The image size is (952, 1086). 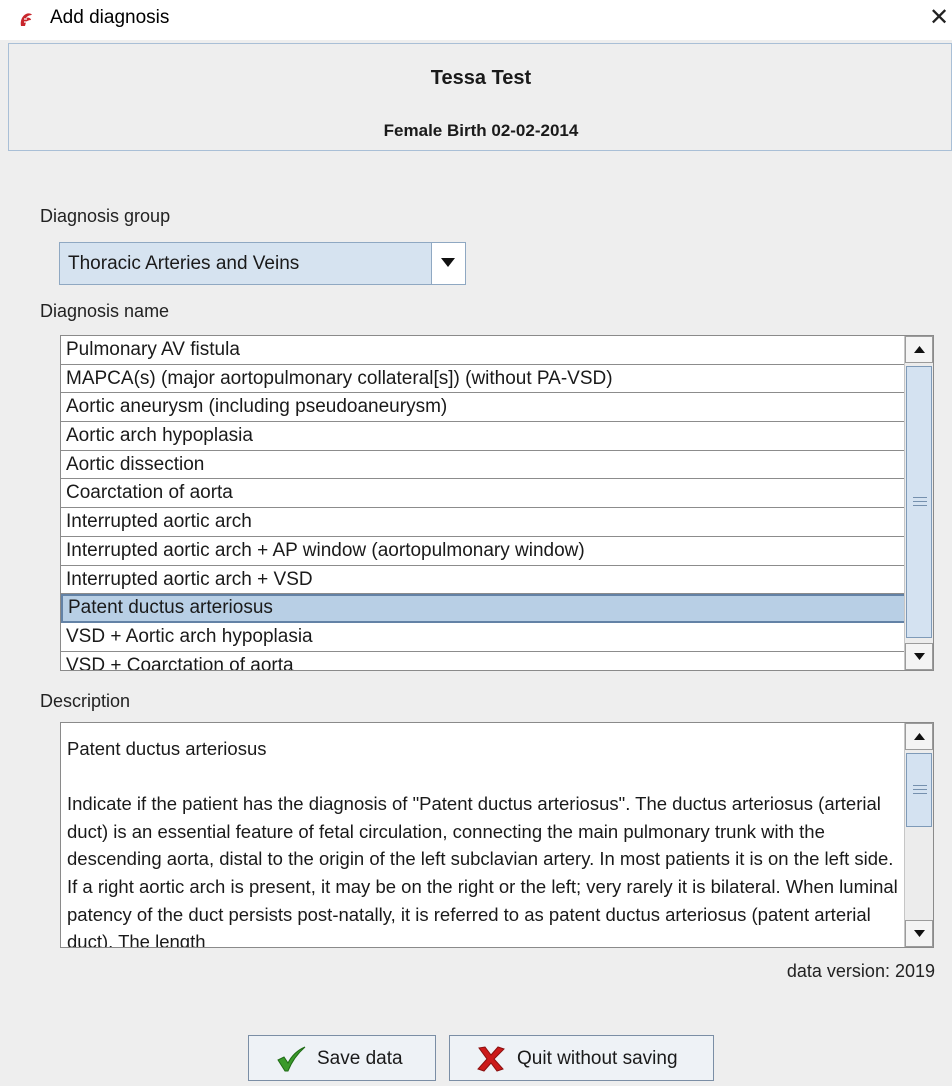 I want to click on close-icon: ✕, so click(x=939, y=18).